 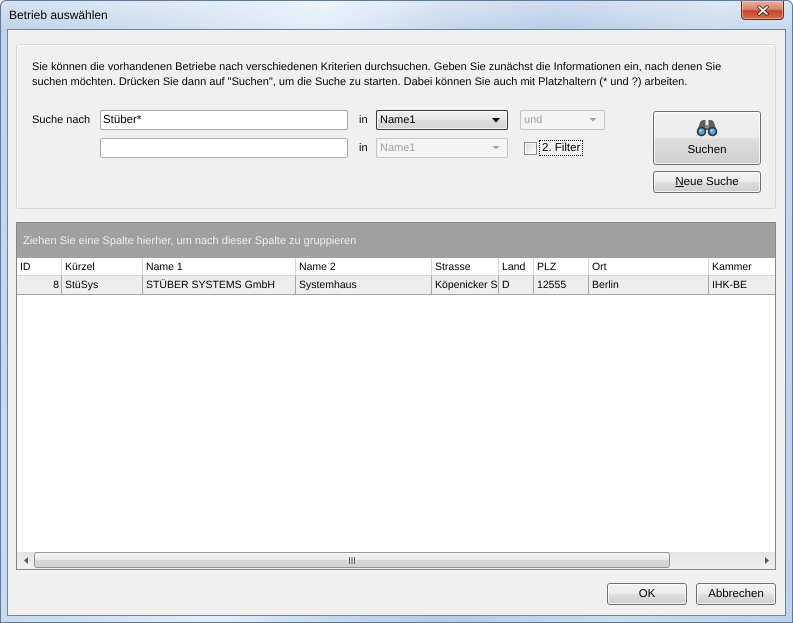 I want to click on field-dropdown: Name1, so click(x=442, y=120).